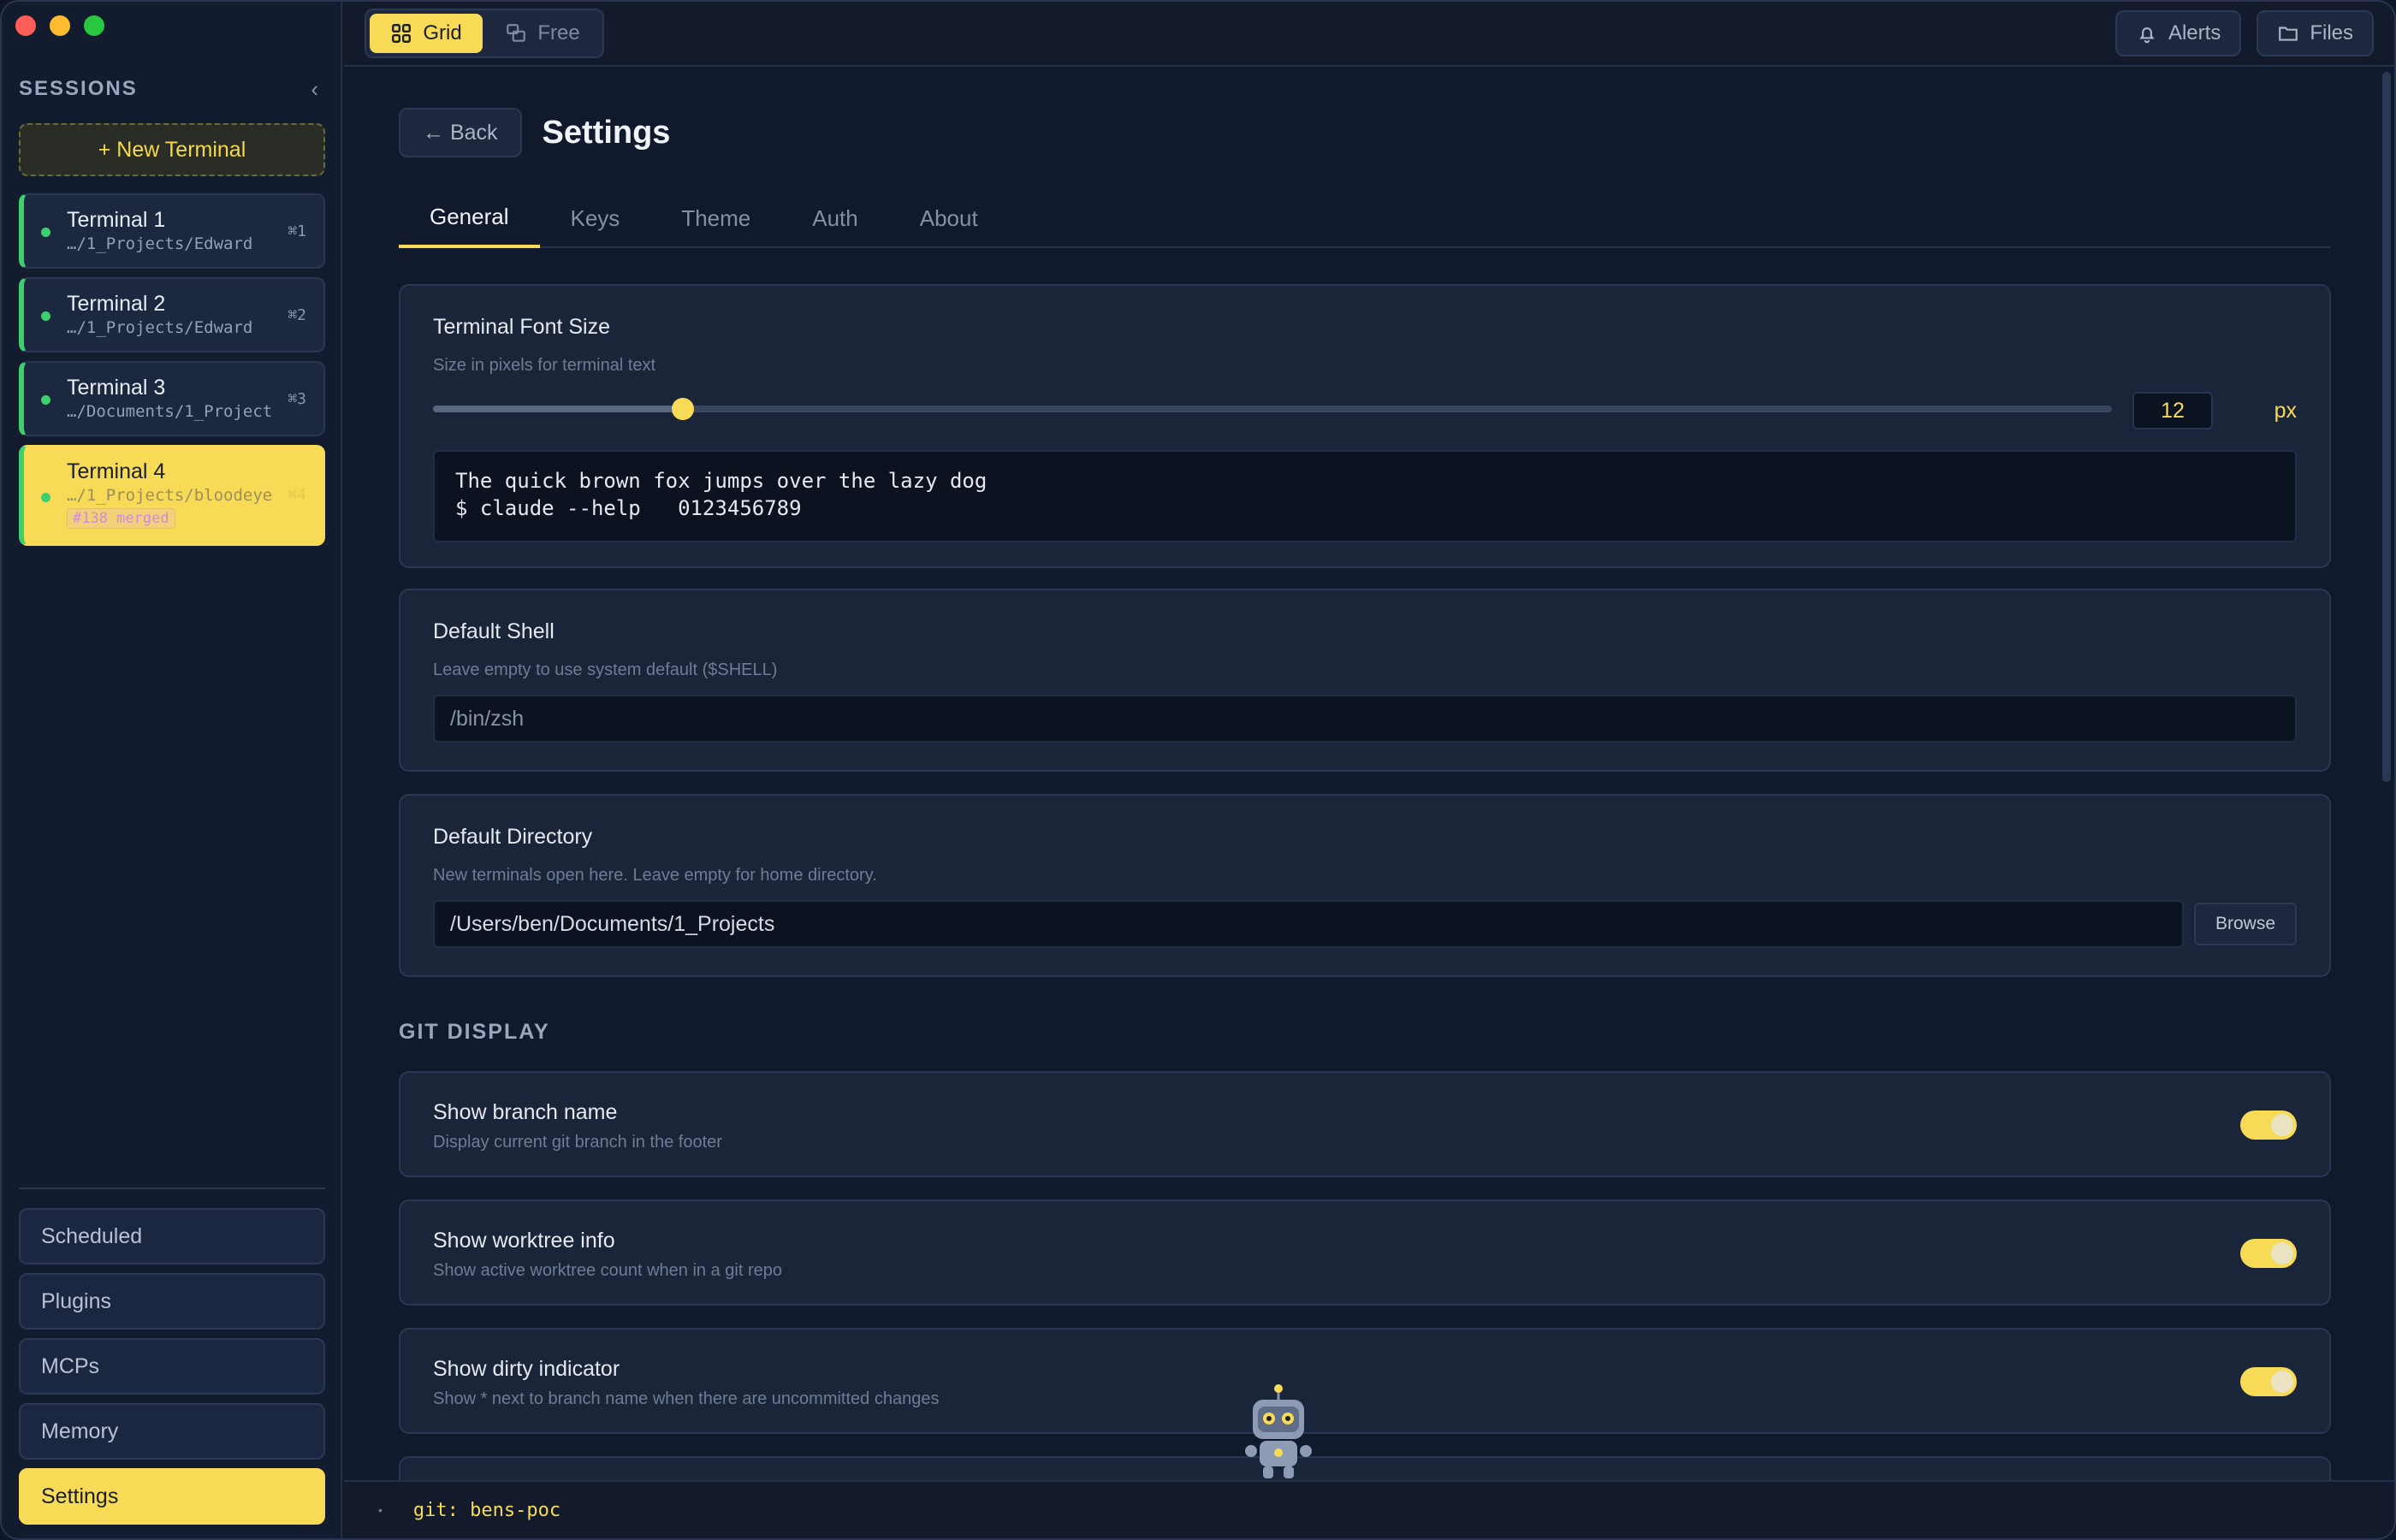 This screenshot has height=1540, width=2396. I want to click on window-controls, so click(59, 25).